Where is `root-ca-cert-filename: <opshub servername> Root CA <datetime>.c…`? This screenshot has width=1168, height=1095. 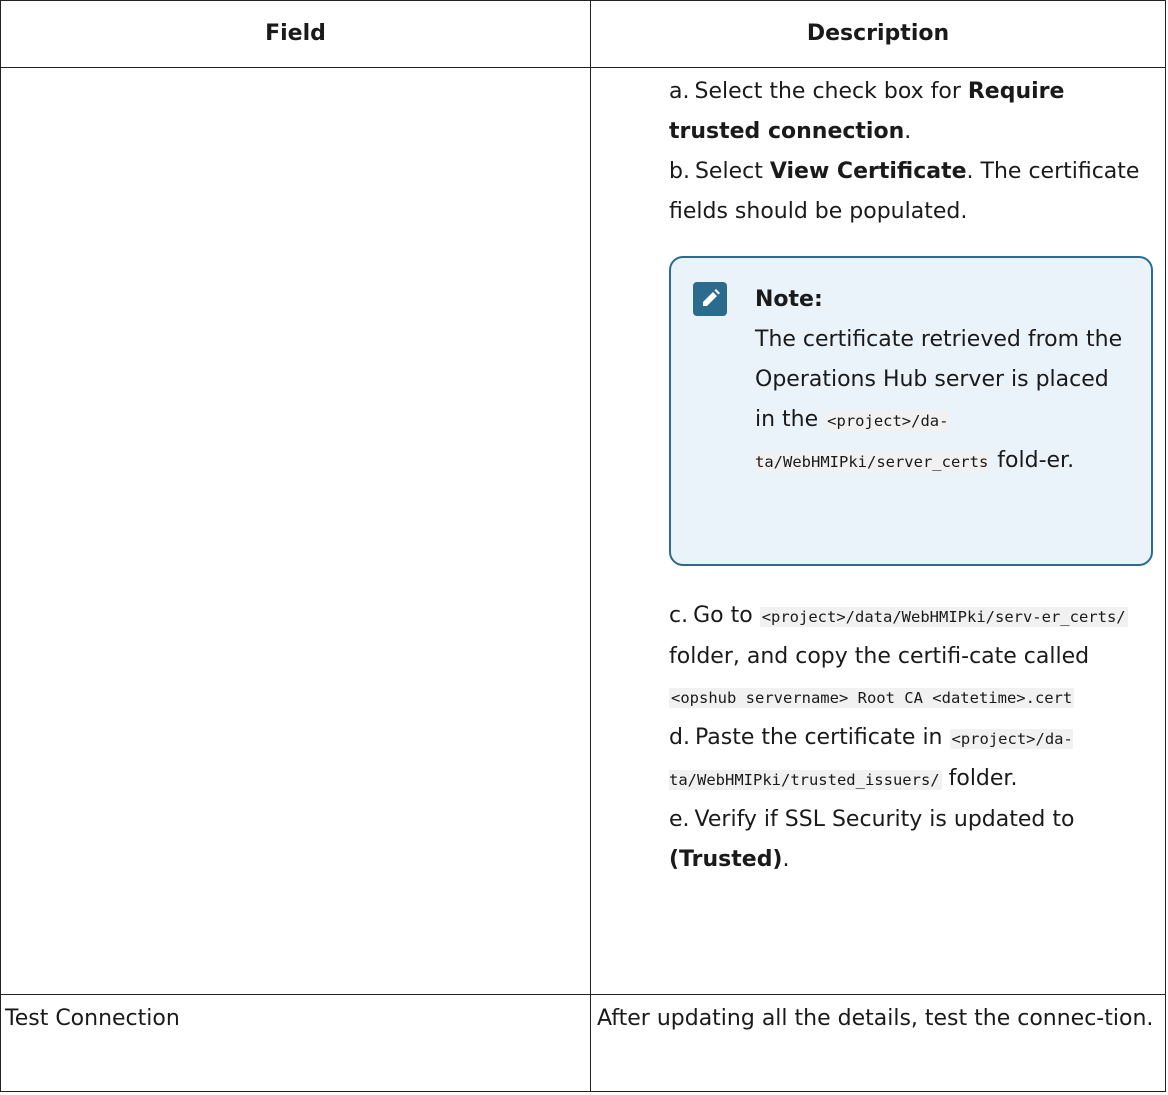 root-ca-cert-filename: <opshub servername> Root CA <datetime>.c… is located at coordinates (872, 698).